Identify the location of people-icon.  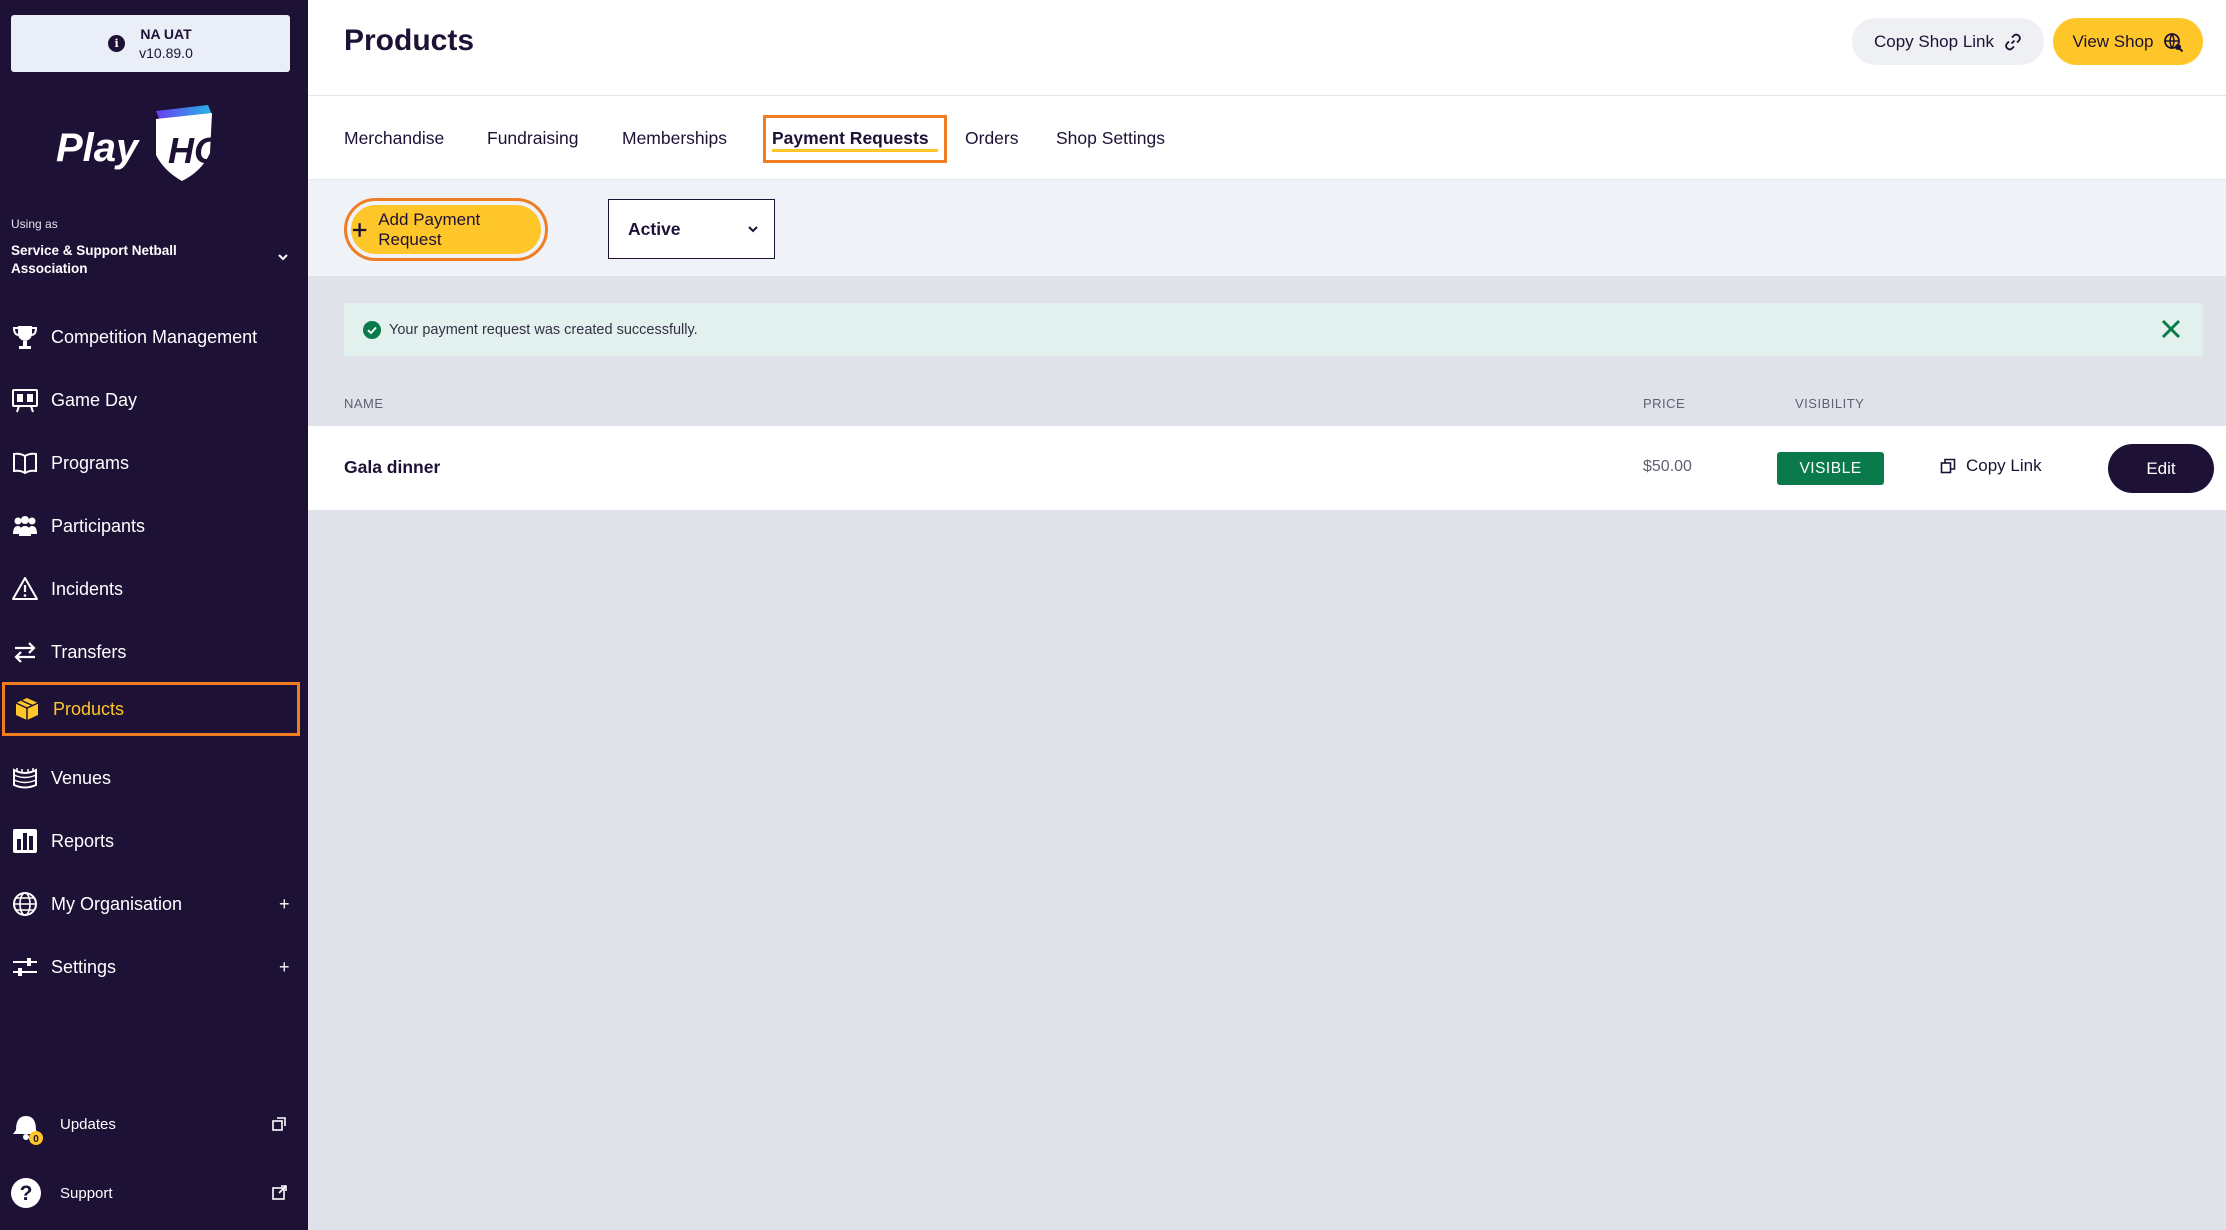
(25, 526).